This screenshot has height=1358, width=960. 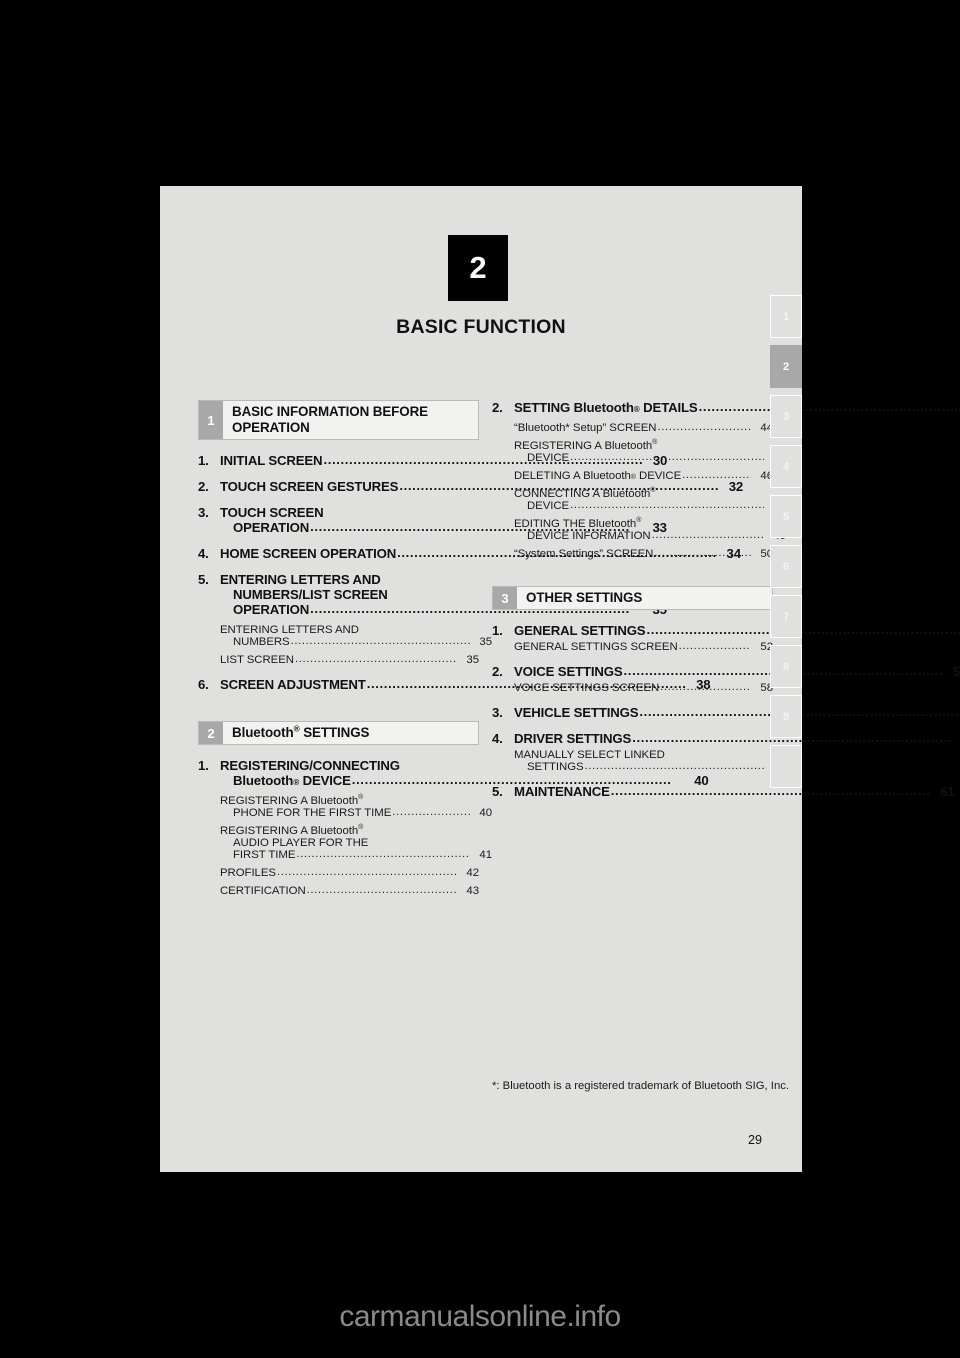 I want to click on toc-title: MAINTENANCE, so click(x=562, y=791).